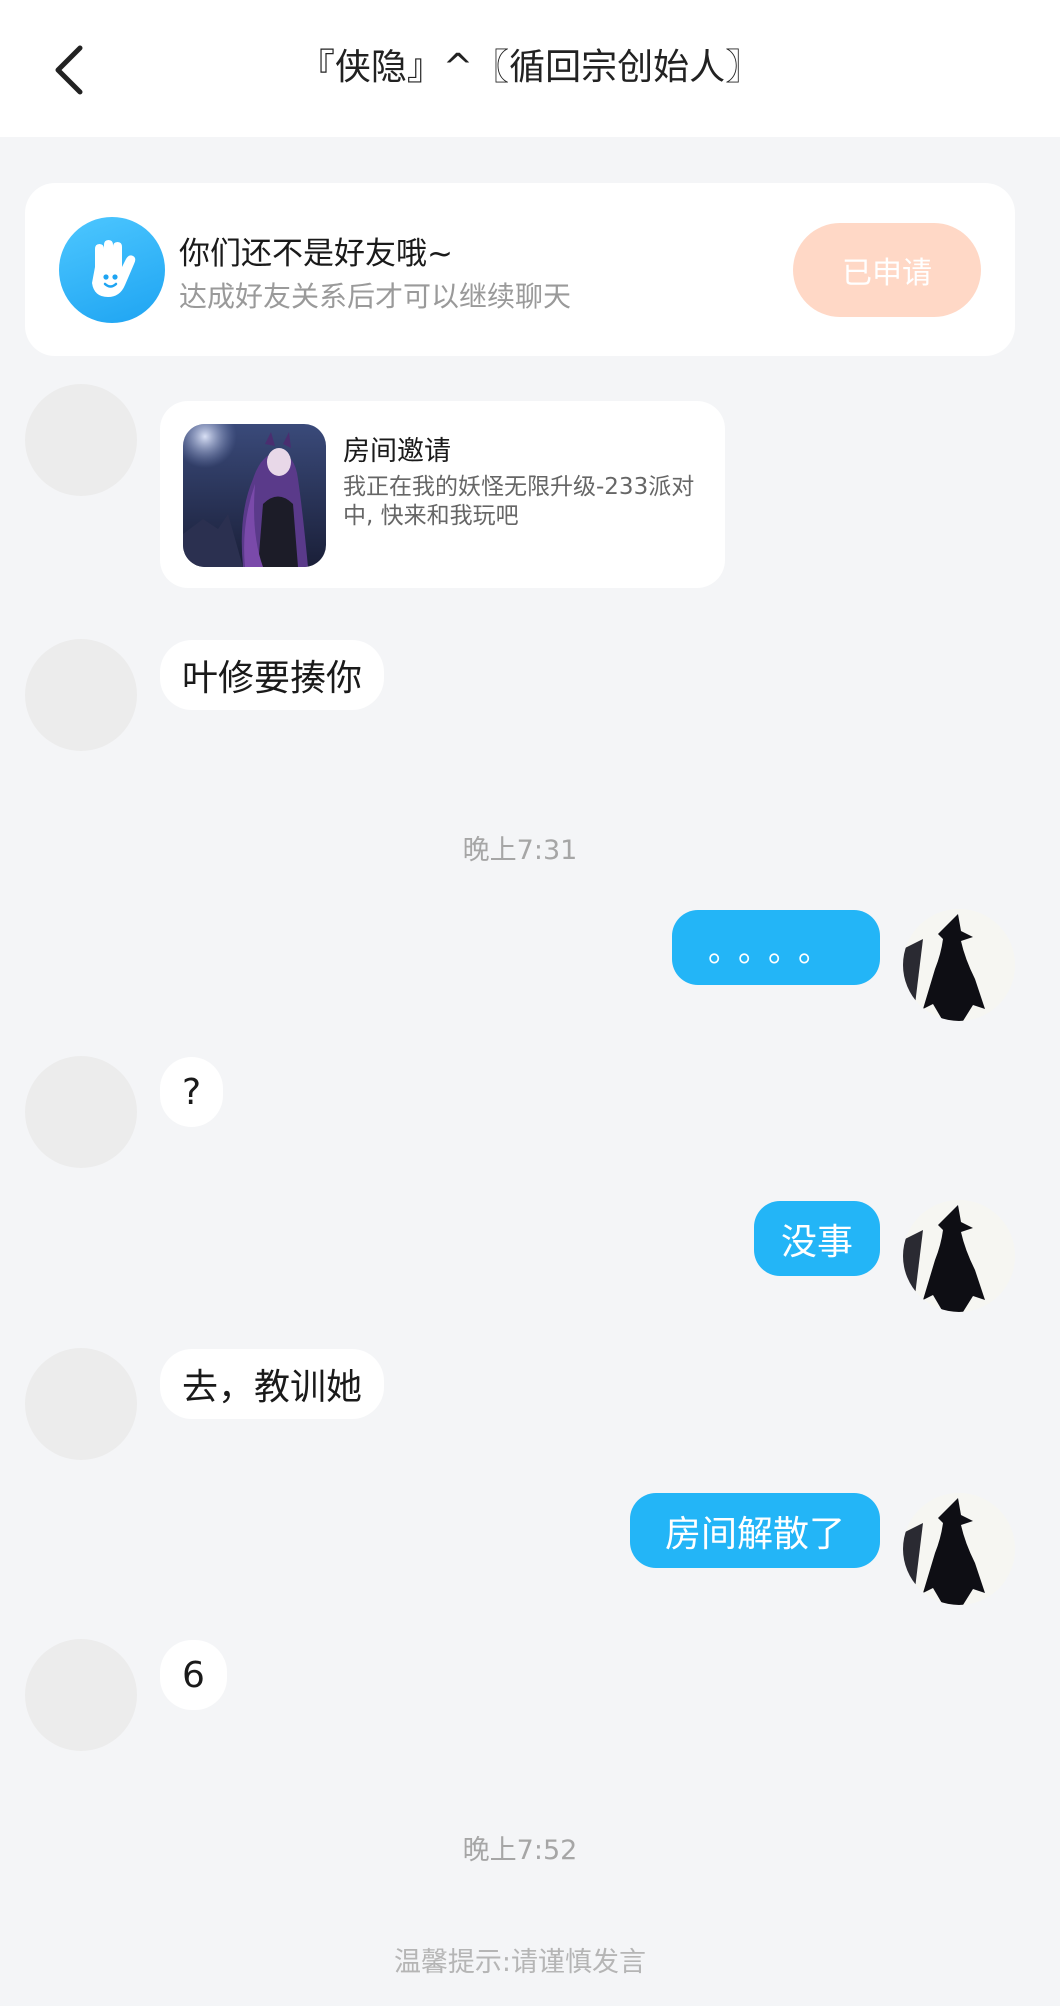 The width and height of the screenshot is (1060, 2006). I want to click on message-bubble: 。。。。, so click(776, 947).